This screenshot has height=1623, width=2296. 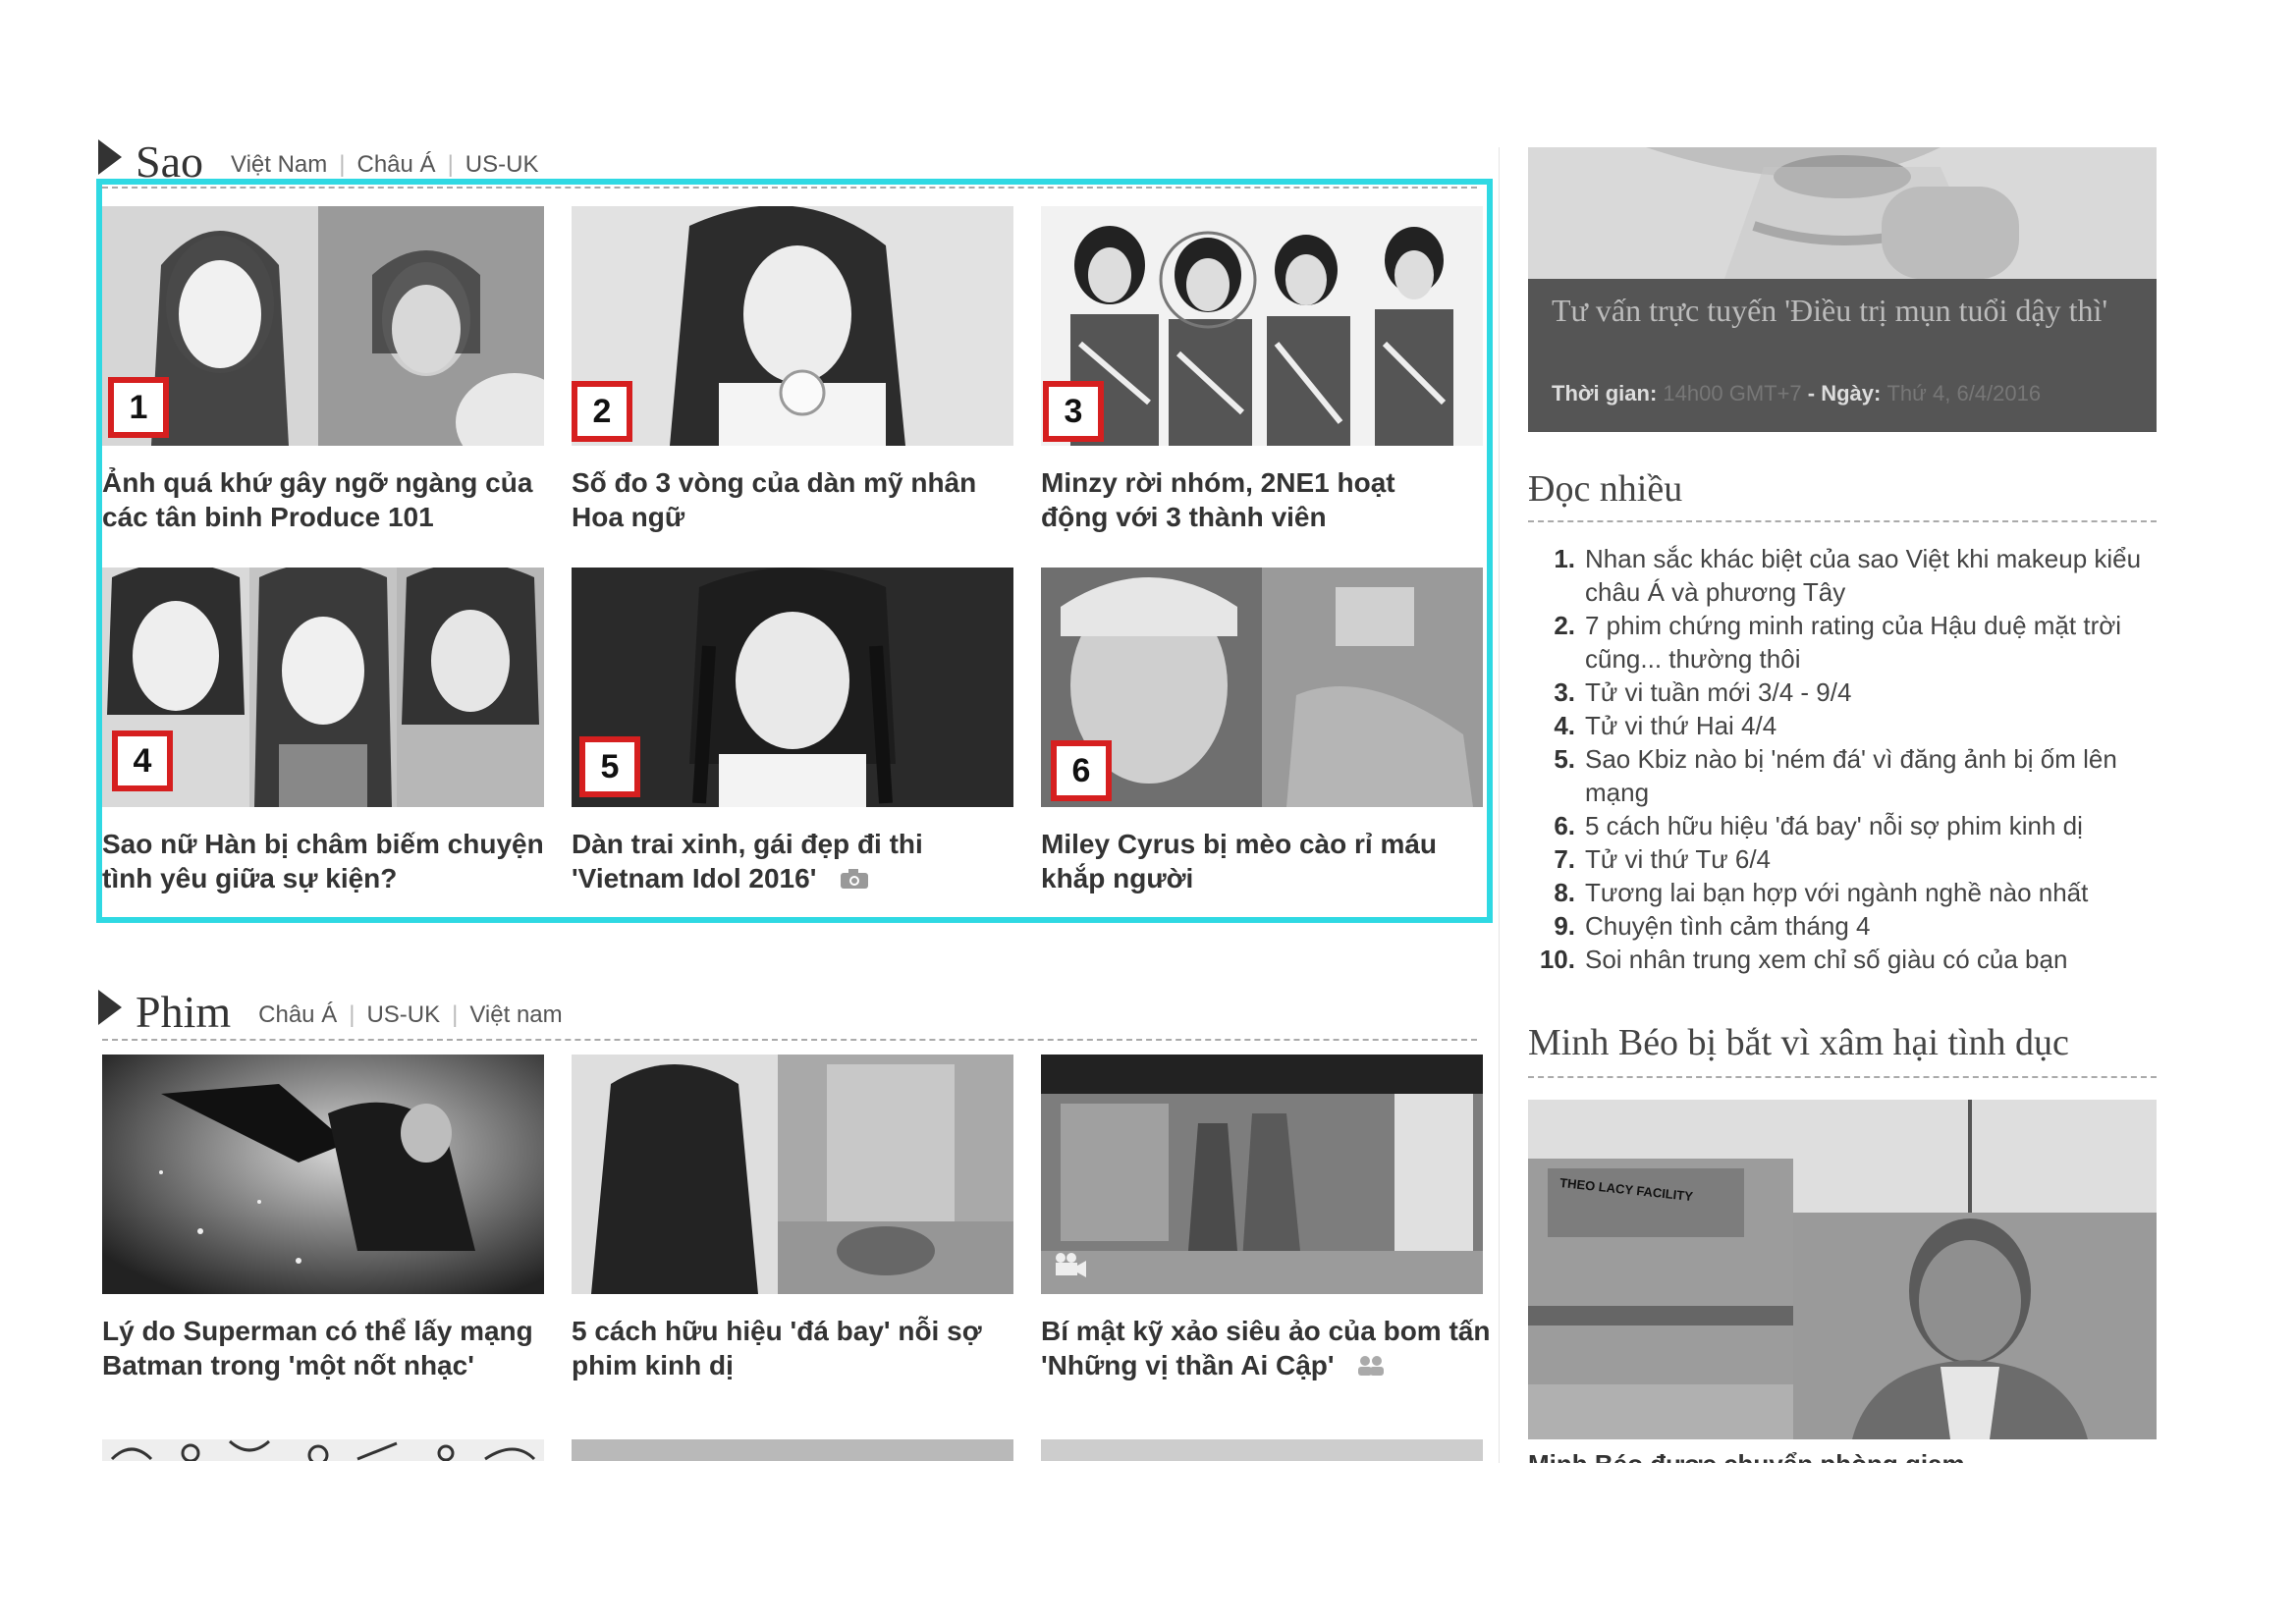 I want to click on video-camera-icon, so click(x=1070, y=1264).